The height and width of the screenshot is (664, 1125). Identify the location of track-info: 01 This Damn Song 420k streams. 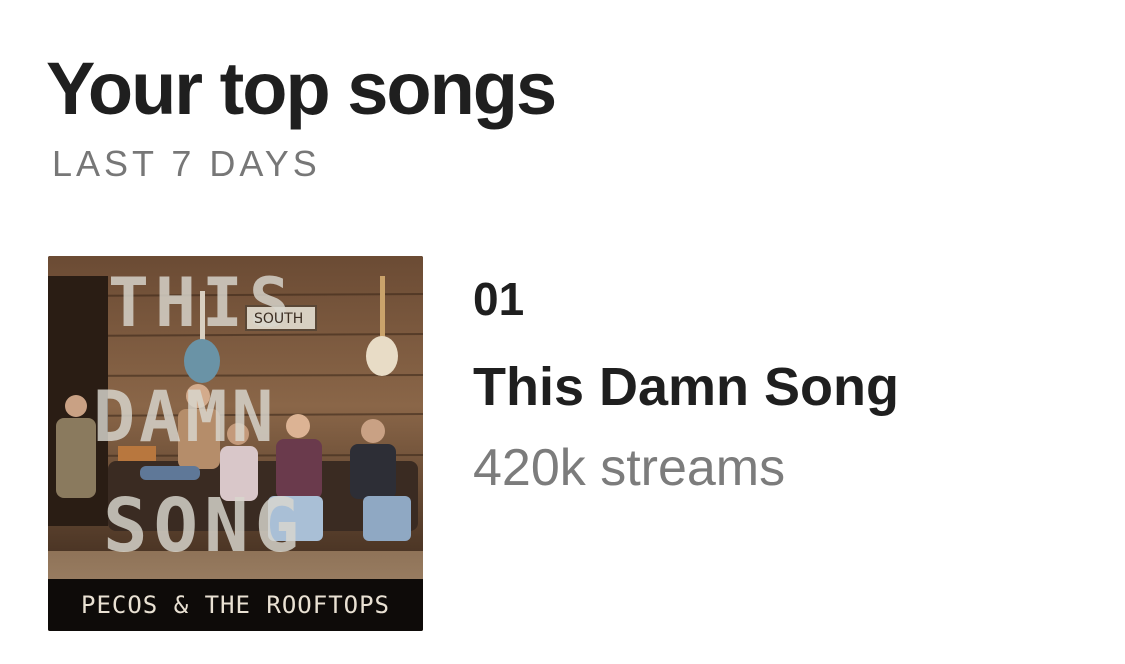
(686, 385).